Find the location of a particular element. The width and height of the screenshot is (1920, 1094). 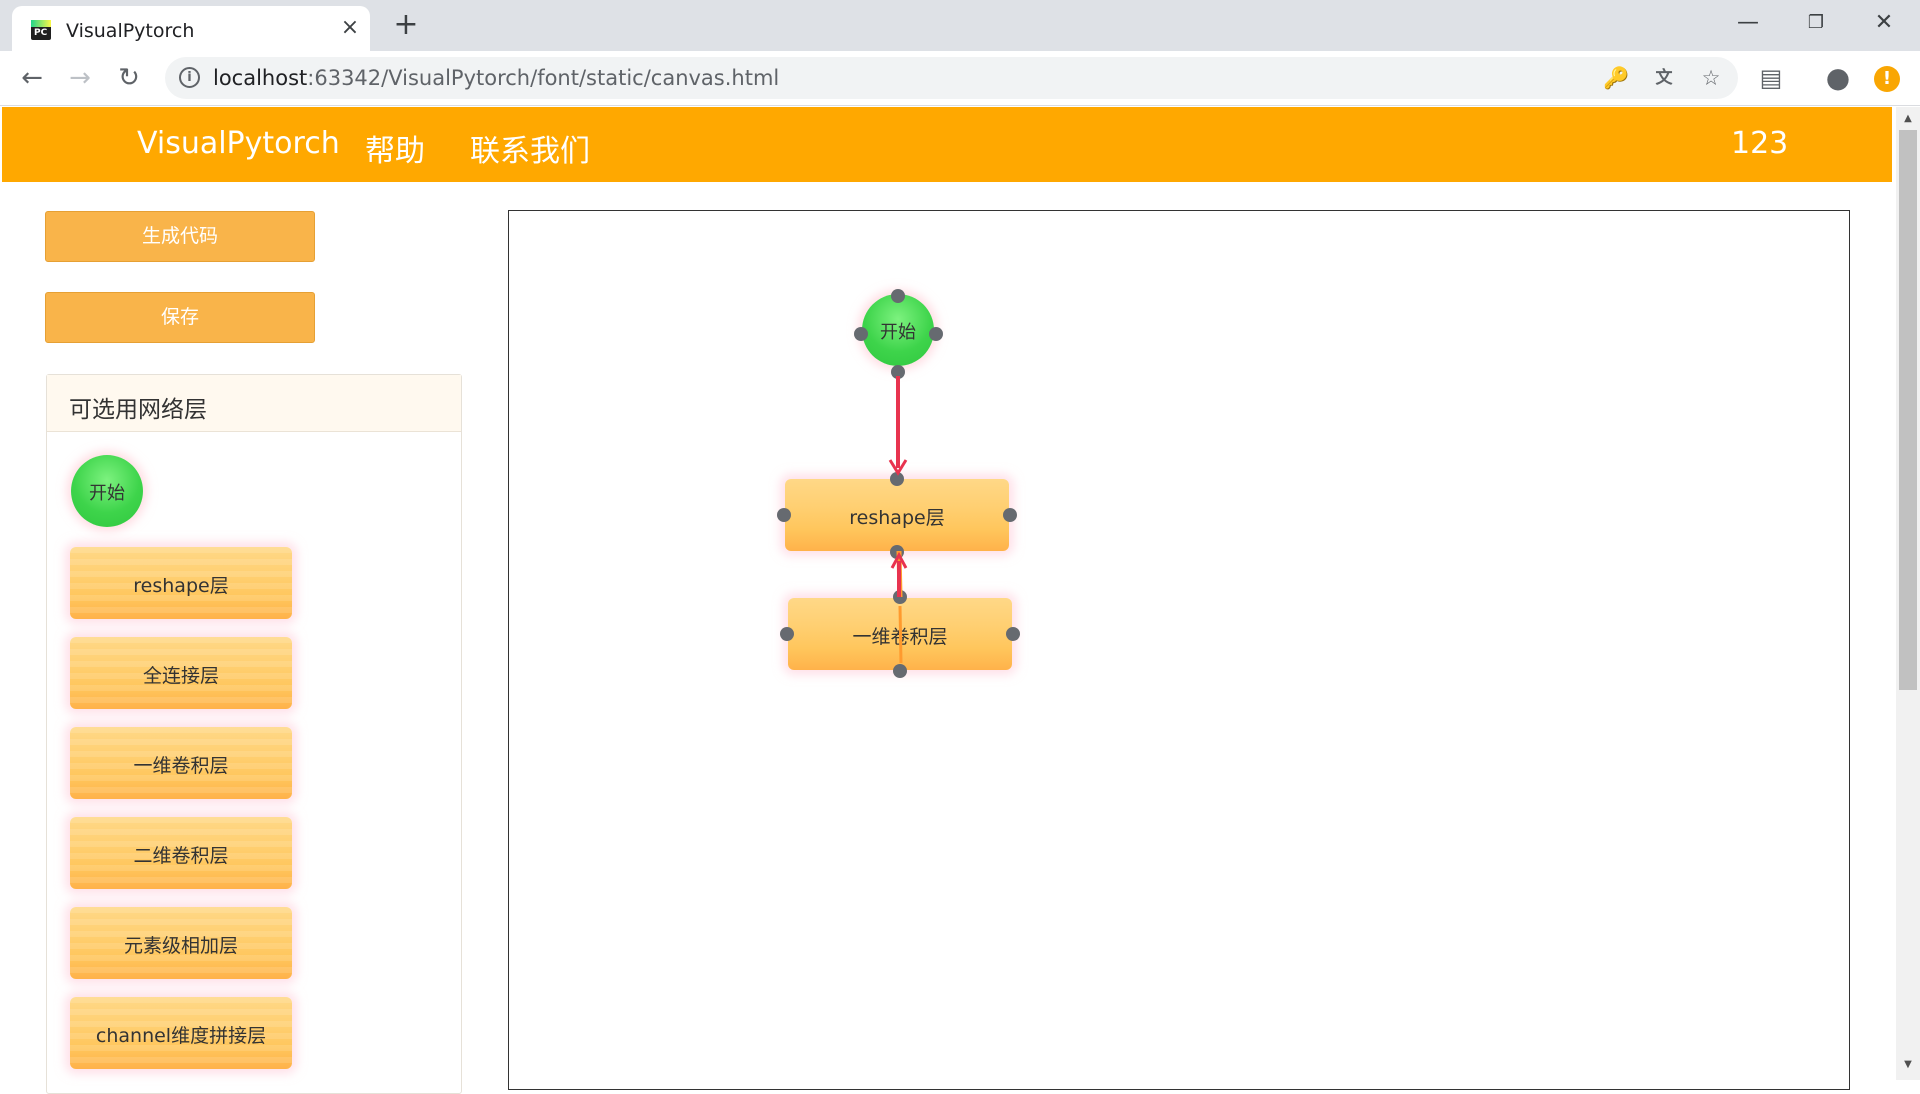

bookmark-star-icon: ☆ is located at coordinates (1711, 78).